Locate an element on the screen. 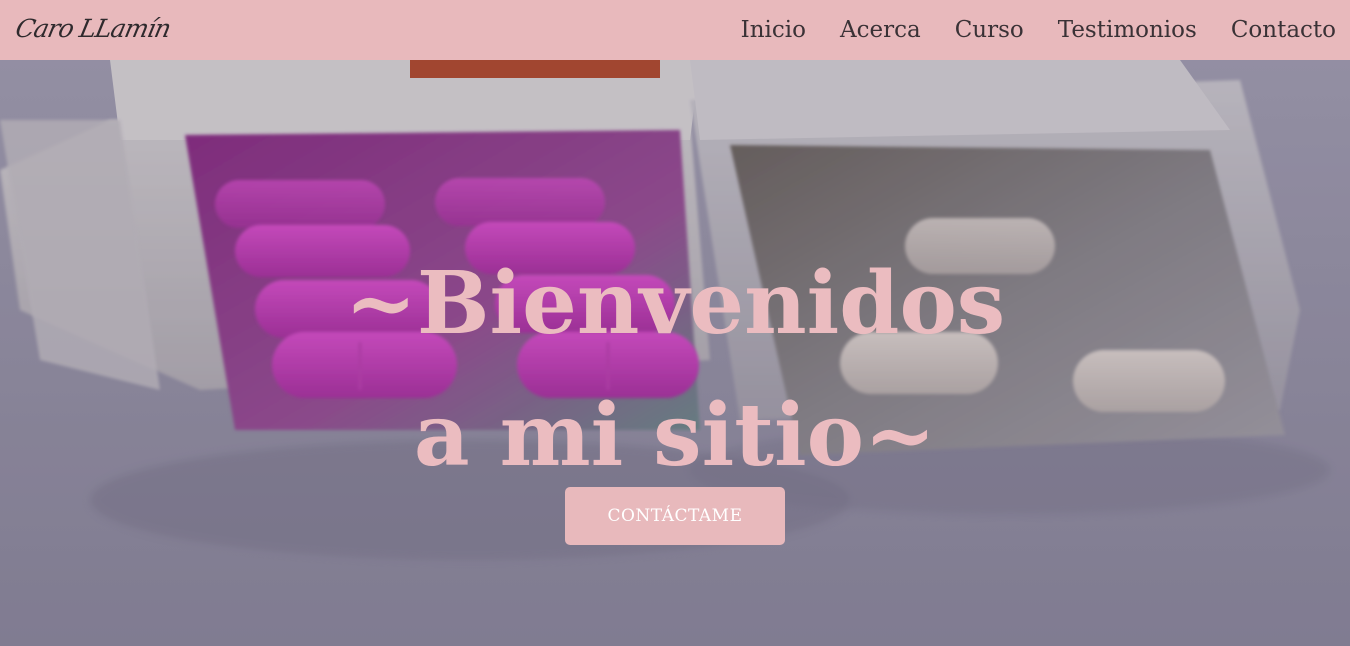 The height and width of the screenshot is (646, 1350). nav-link-inicio: Inicio is located at coordinates (773, 30).